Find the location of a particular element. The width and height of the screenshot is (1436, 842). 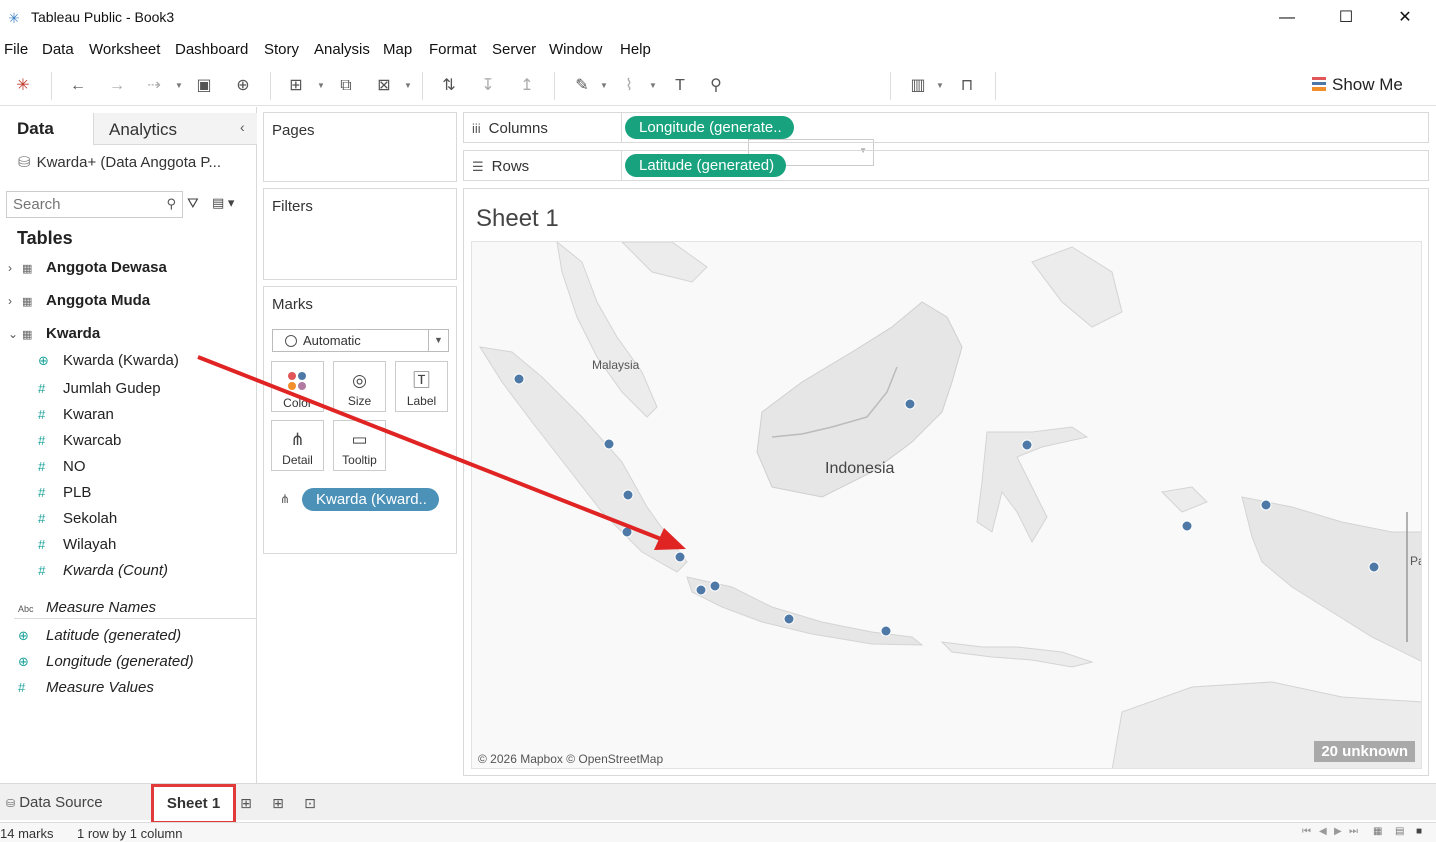

group-dropdown-icon: ▼ is located at coordinates (653, 86).